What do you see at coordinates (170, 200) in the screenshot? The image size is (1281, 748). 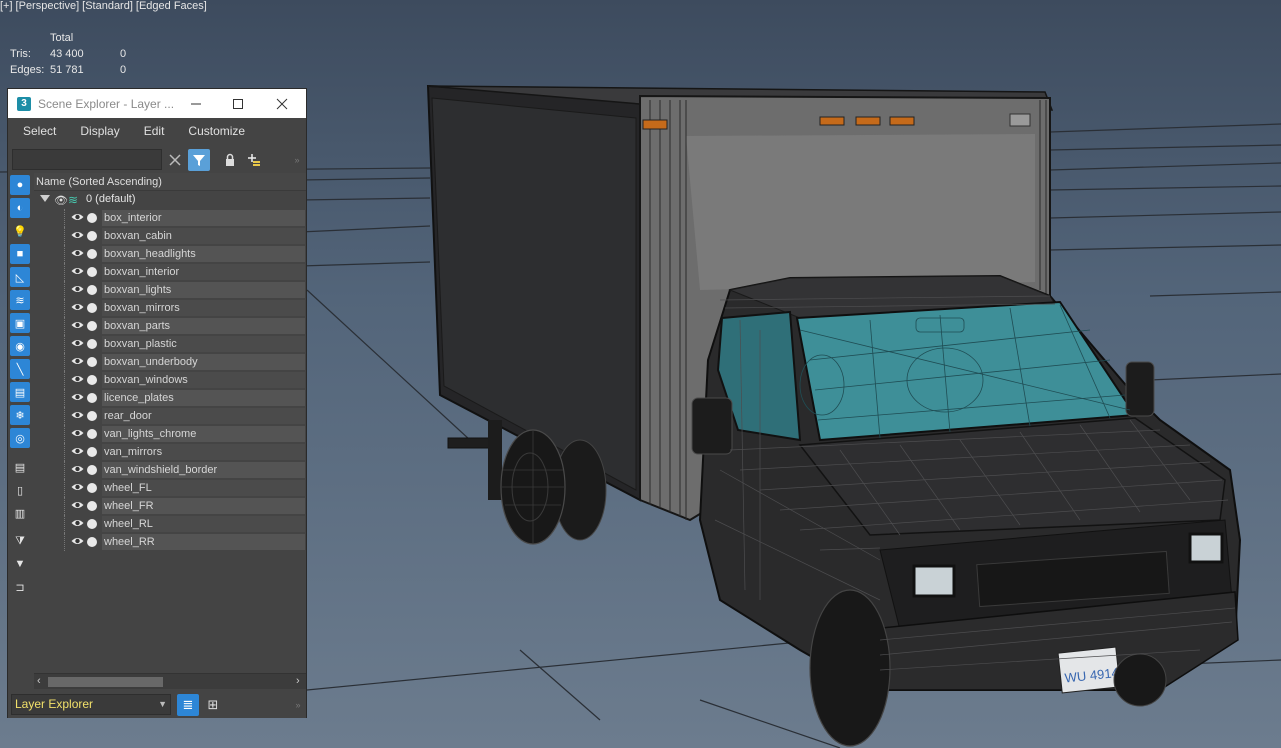 I see `layer-row-default: 👁 ≋ 0 (default)` at bounding box center [170, 200].